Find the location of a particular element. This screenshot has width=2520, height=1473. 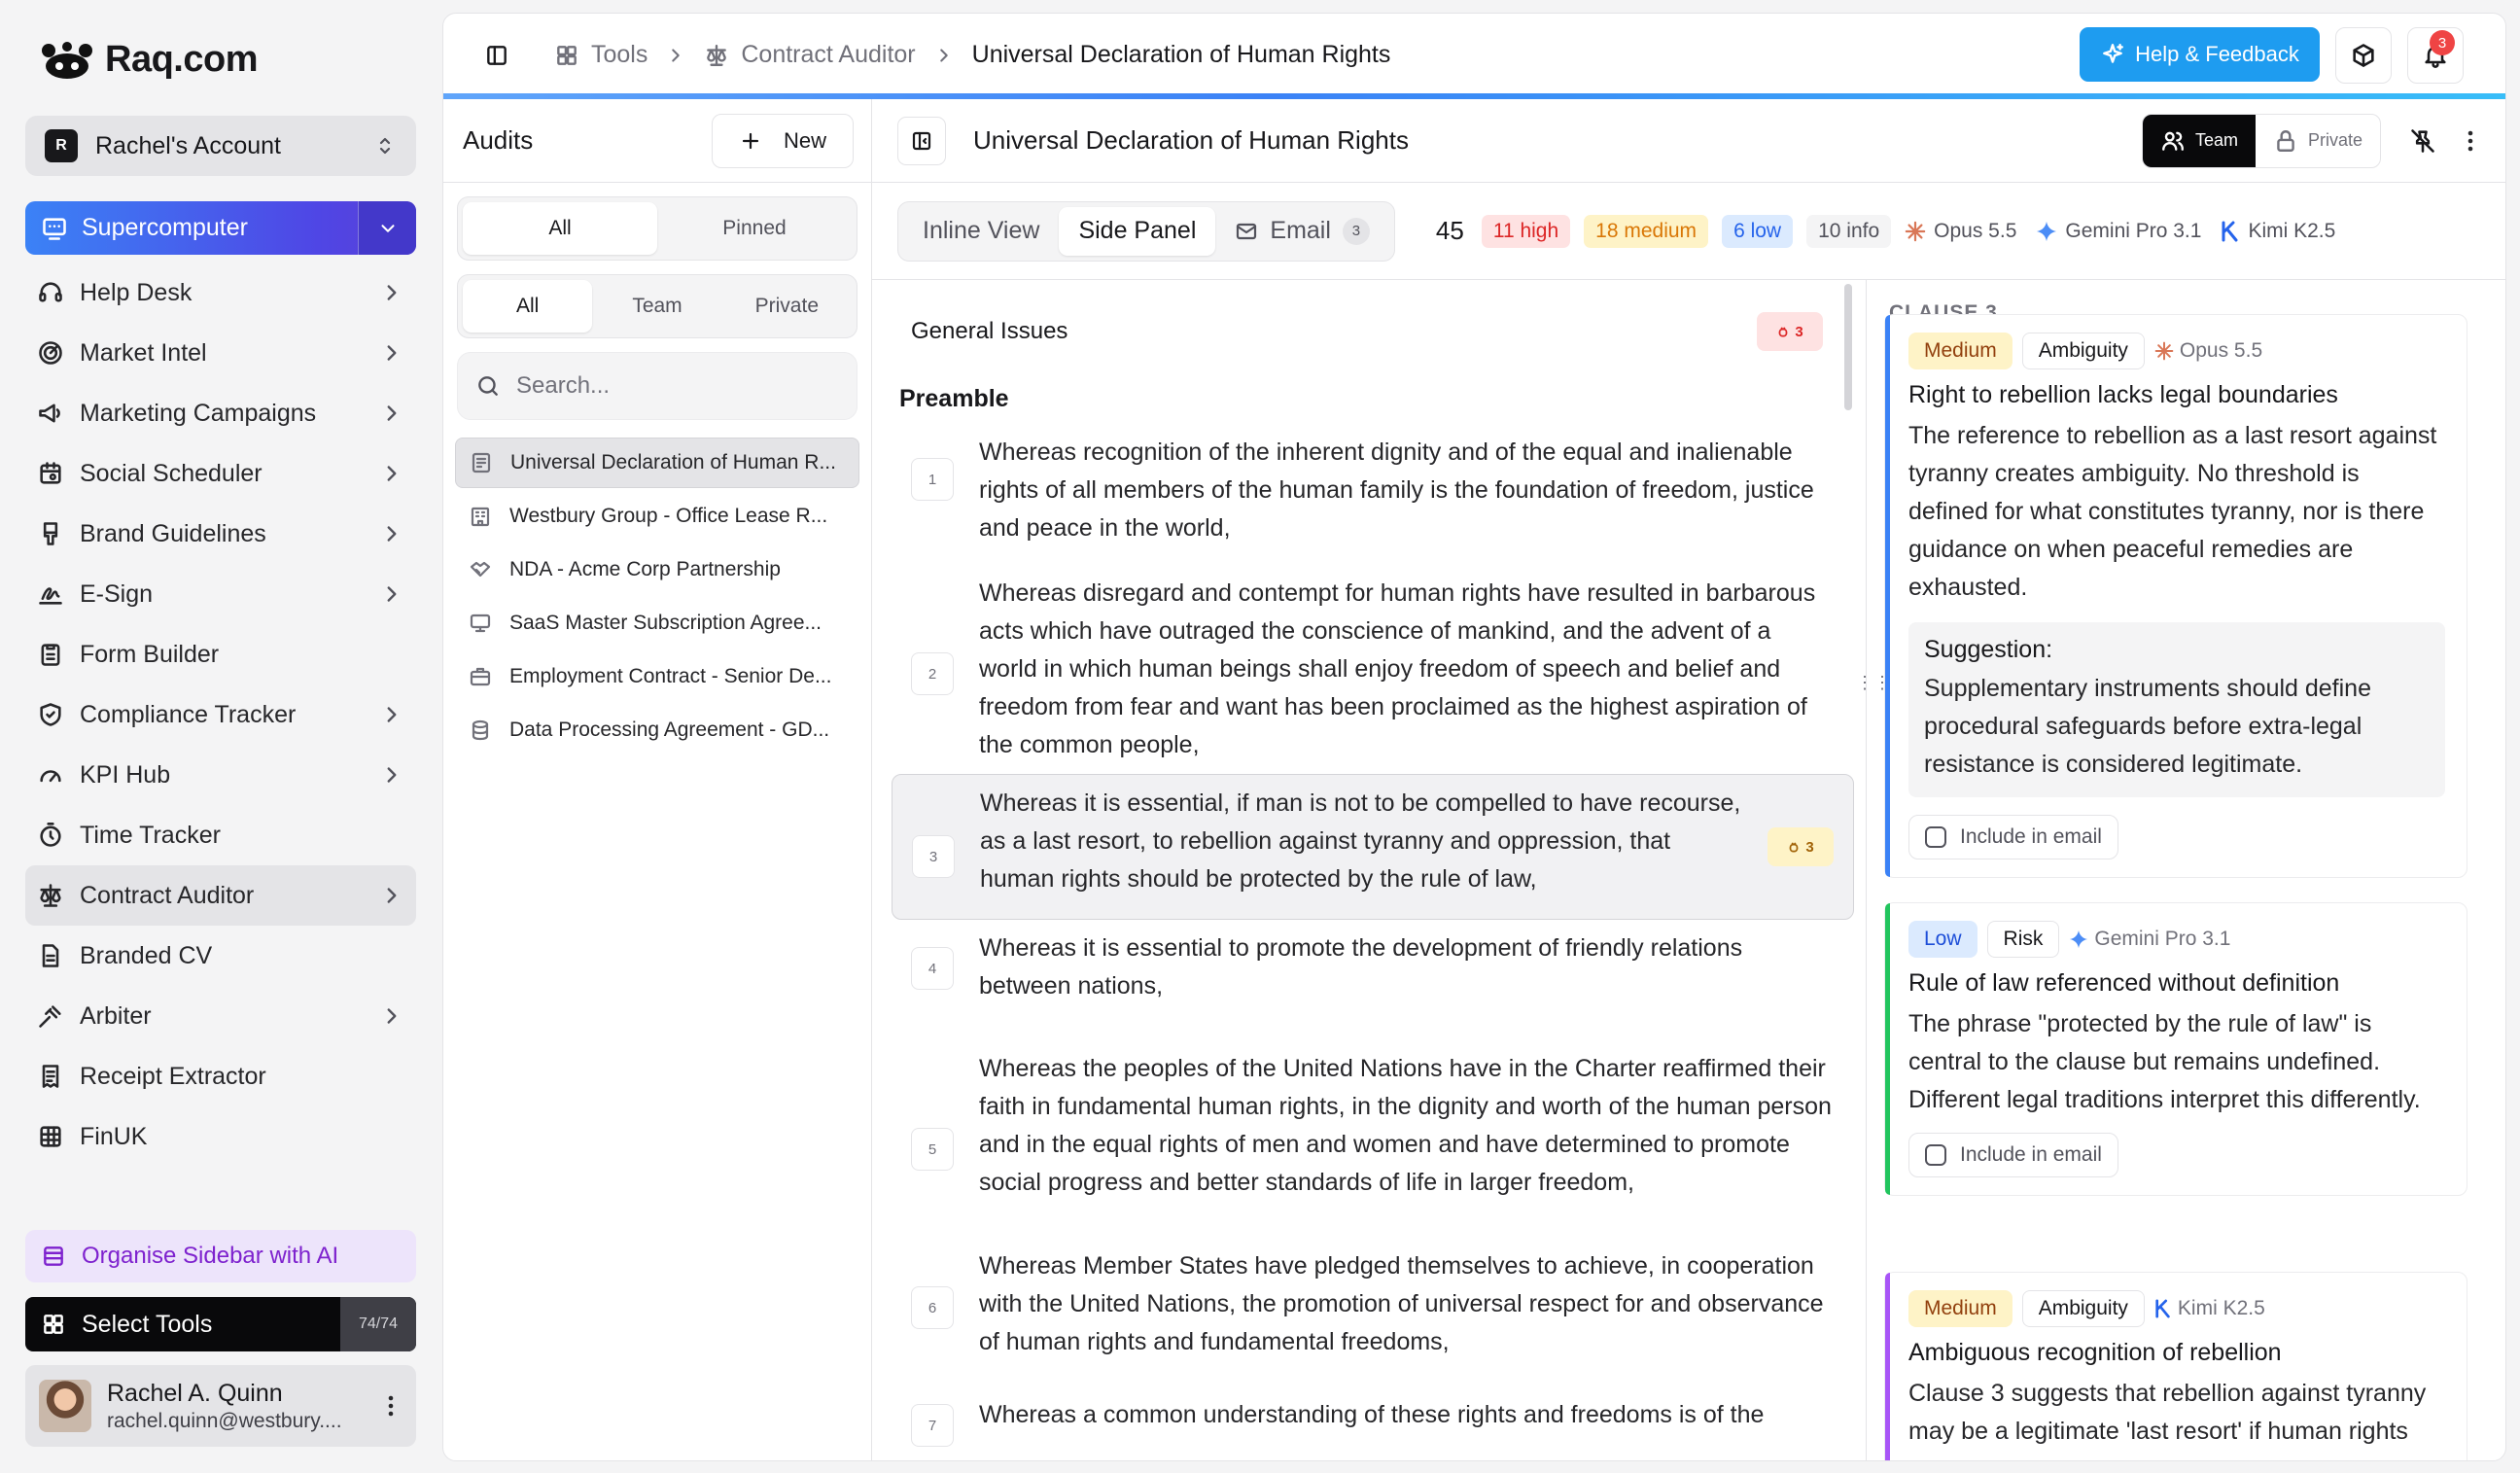

general-issues-row: General Issues 3 is located at coordinates (1367, 331).